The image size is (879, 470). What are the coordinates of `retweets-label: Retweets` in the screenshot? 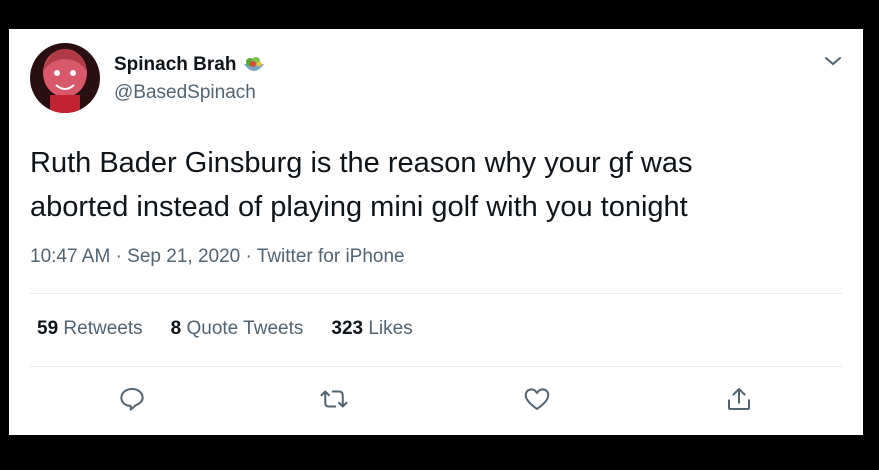 It's located at (103, 328).